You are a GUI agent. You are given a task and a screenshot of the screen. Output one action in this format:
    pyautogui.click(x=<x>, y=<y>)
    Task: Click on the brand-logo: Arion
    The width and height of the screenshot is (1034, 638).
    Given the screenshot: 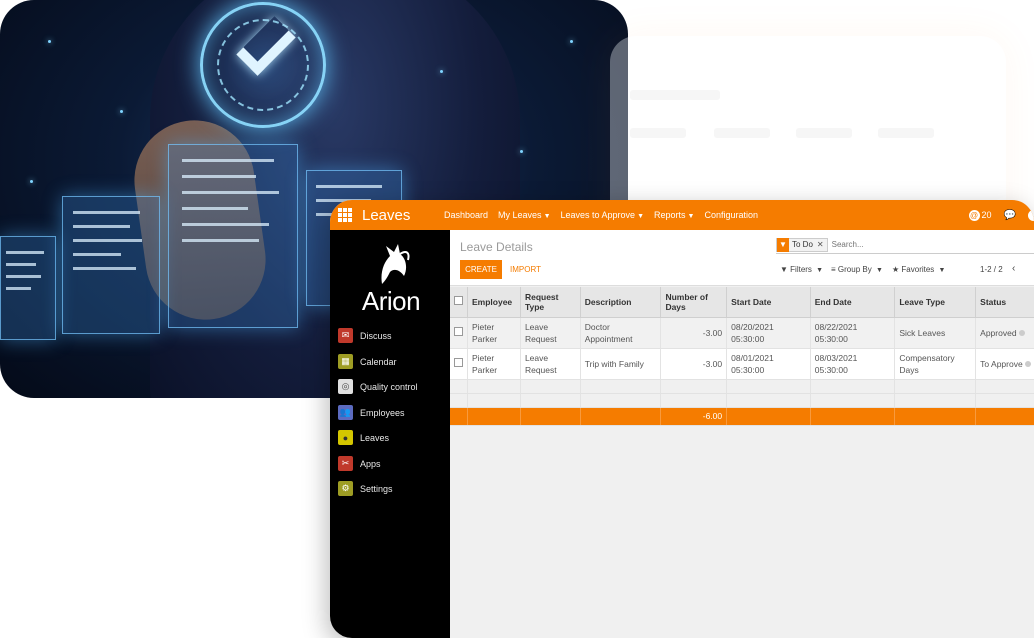 What is the action you would take?
    pyautogui.click(x=391, y=280)
    